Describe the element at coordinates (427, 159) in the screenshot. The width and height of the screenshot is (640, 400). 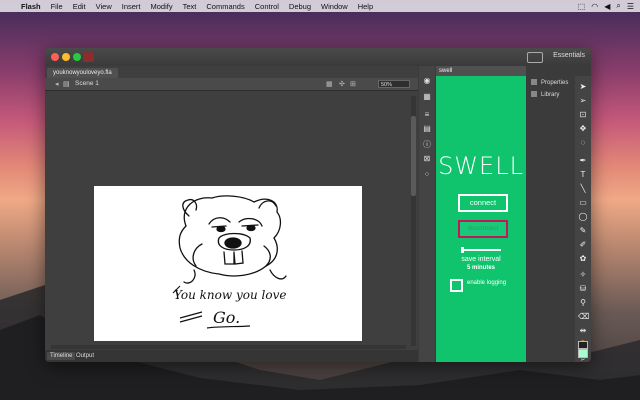
I see `code-snippets-icon: ⊠` at that location.